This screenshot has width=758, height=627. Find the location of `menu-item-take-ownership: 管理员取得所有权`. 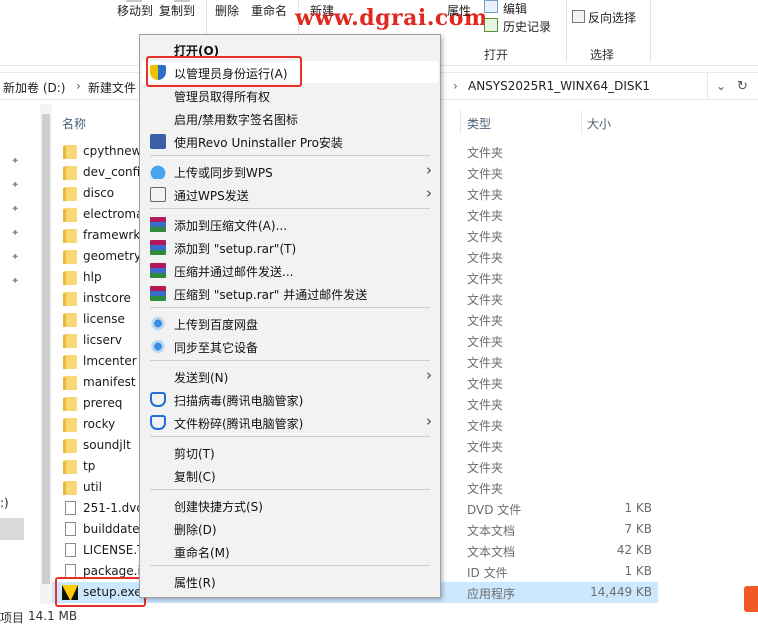

menu-item-take-ownership: 管理员取得所有权 is located at coordinates (290, 95).